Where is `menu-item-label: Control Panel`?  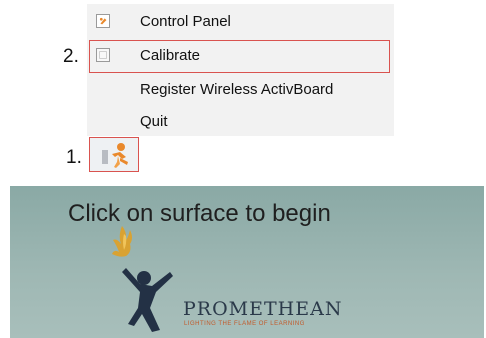
menu-item-label: Control Panel is located at coordinates (185, 21).